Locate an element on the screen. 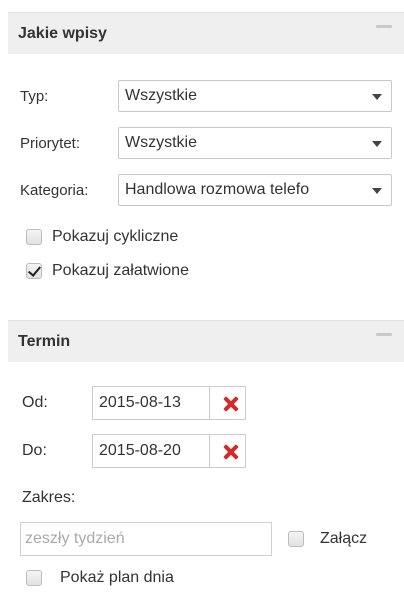 Image resolution: width=404 pixels, height=594 pixels. date-from-row: Od: 2015-08-13 is located at coordinates (134, 403).